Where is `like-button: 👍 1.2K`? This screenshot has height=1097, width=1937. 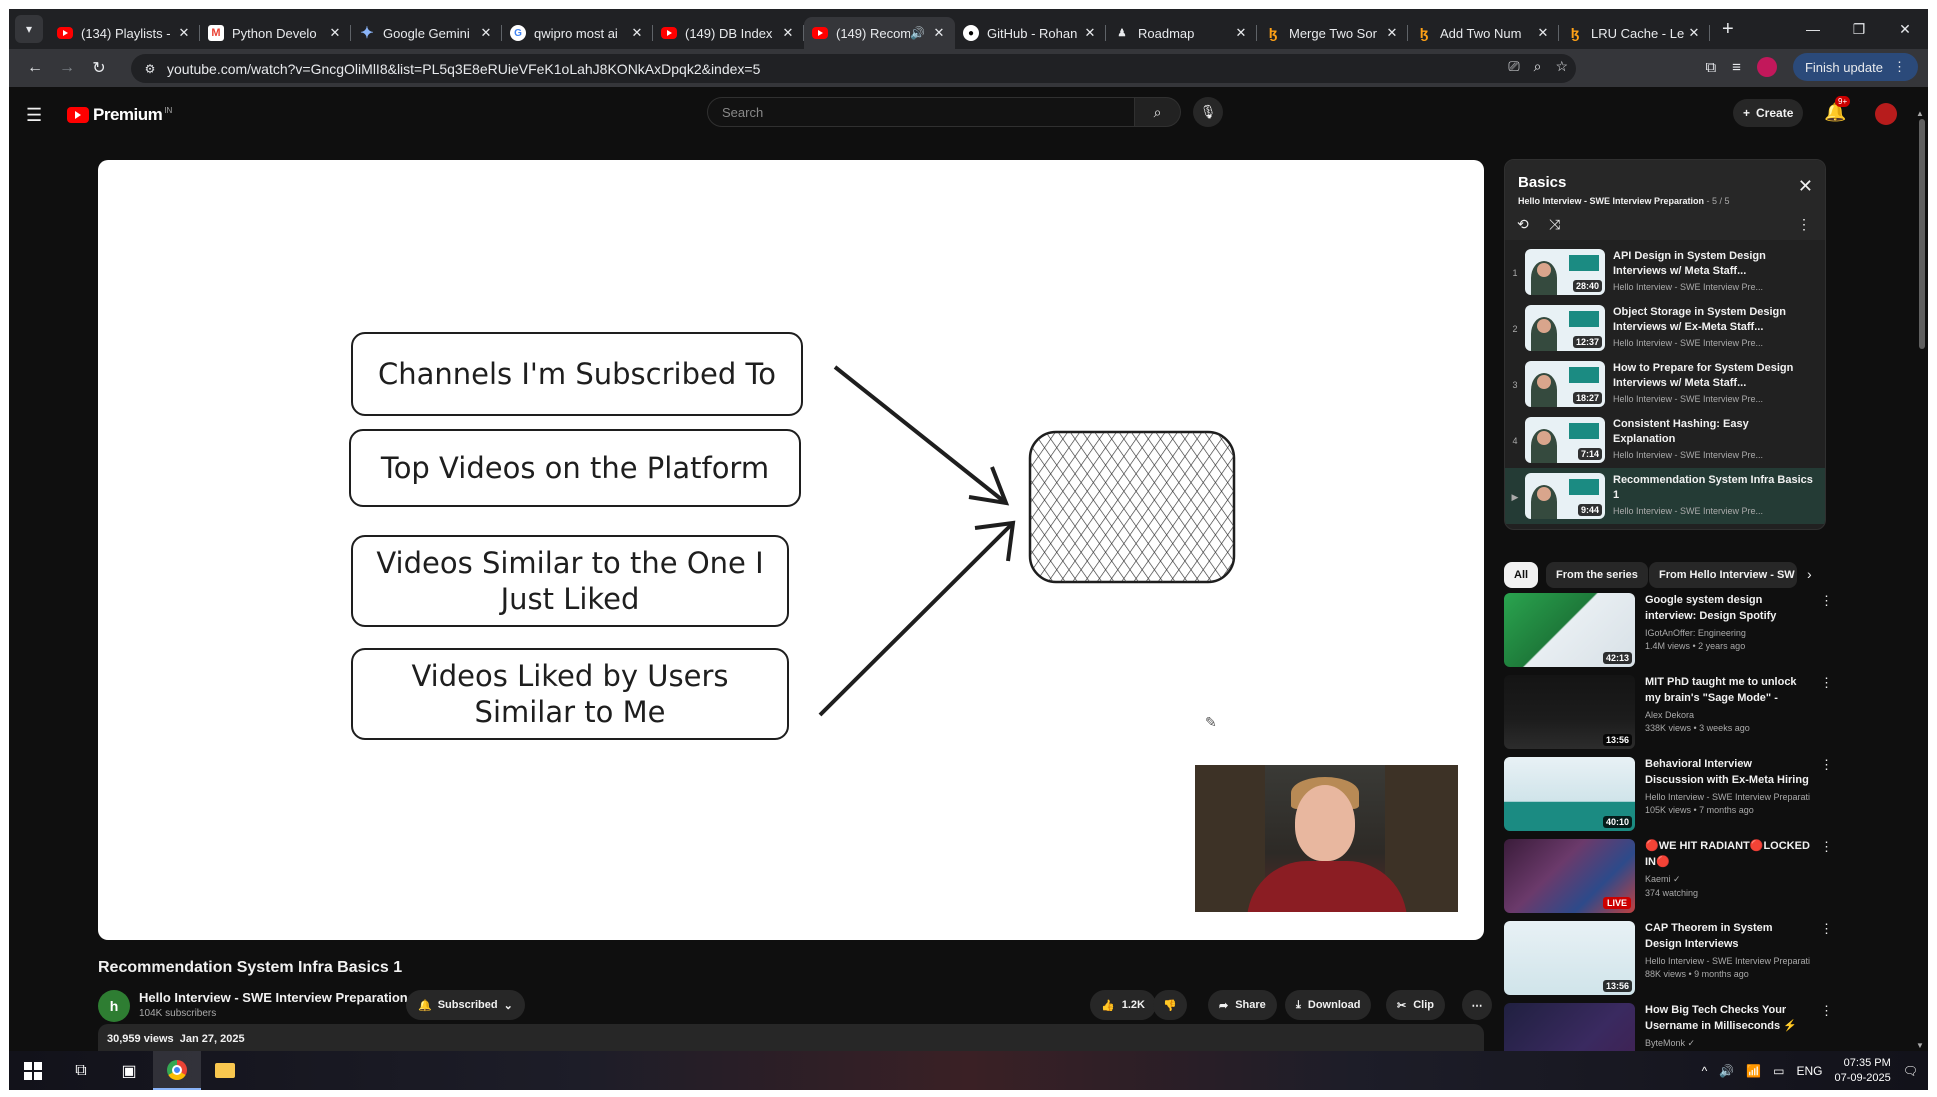
like-button: 👍 1.2K is located at coordinates (1123, 1005).